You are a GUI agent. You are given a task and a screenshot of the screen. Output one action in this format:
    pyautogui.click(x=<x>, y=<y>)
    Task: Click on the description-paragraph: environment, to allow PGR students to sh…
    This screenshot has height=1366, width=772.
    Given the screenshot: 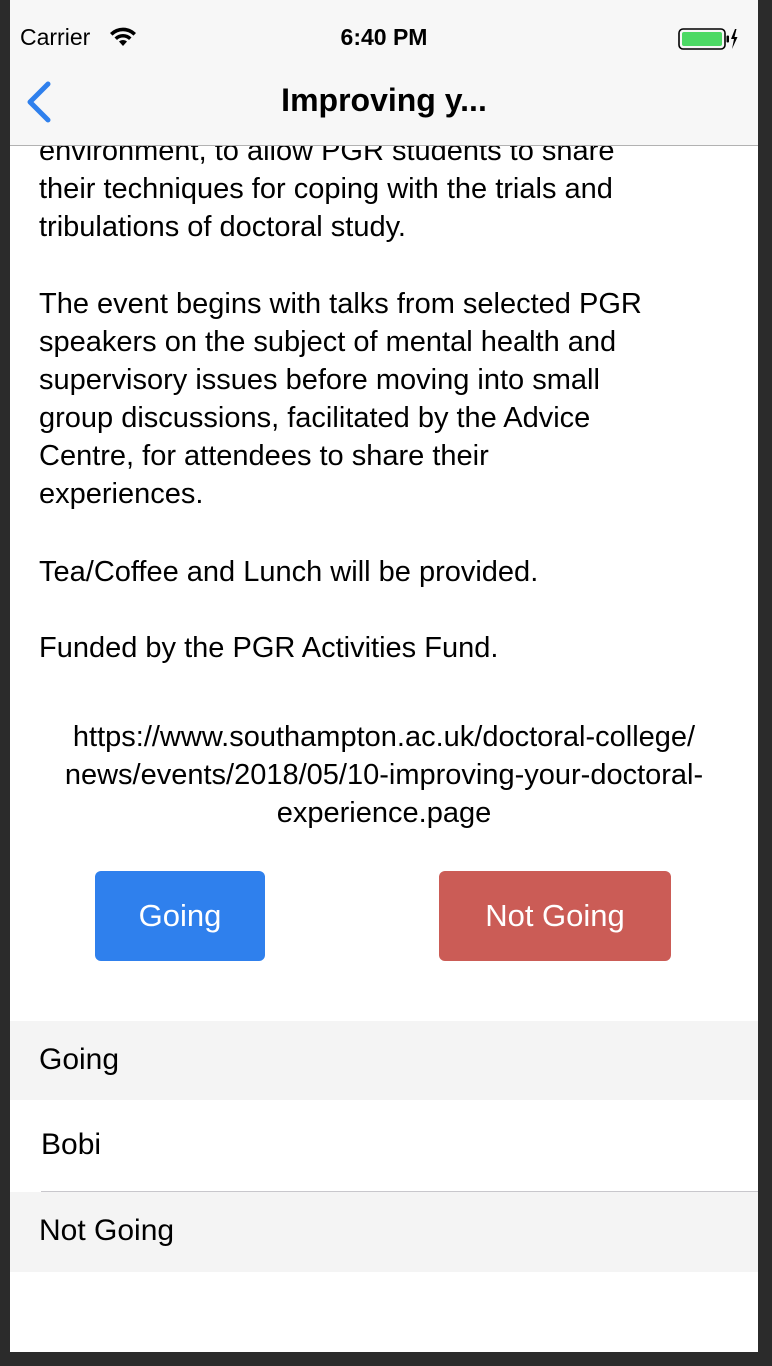 What is the action you would take?
    pyautogui.click(x=389, y=189)
    